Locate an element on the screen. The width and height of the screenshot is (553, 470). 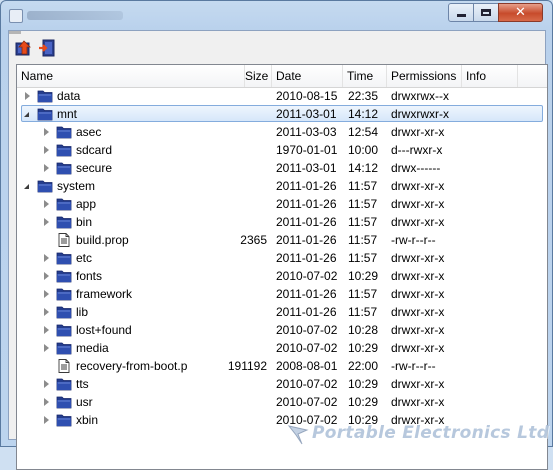
tree-row-folder: data 2010-08-15 22:35 drwxrwx--x is located at coordinates (282, 96).